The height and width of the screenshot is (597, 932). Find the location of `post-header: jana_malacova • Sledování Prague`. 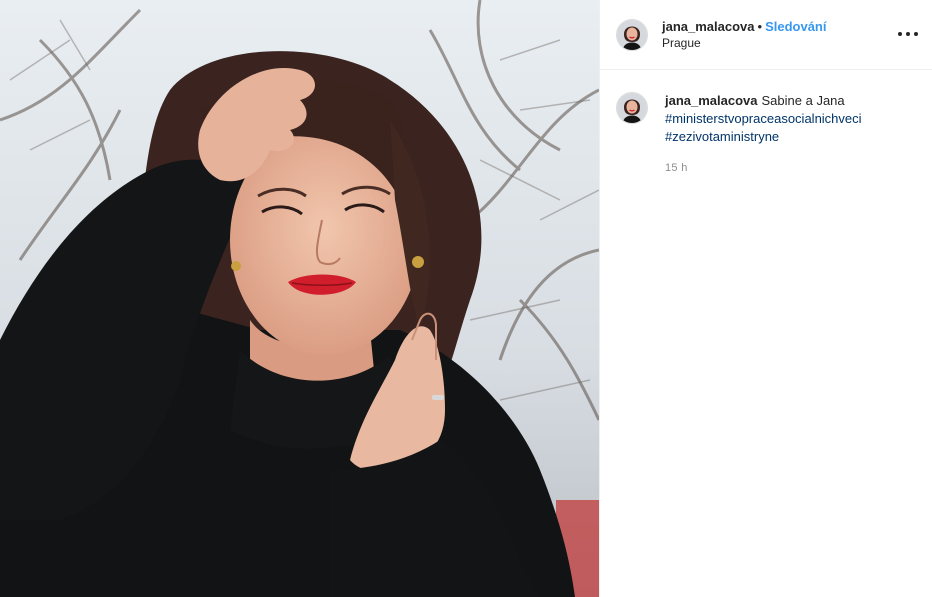

post-header: jana_malacova • Sledování Prague is located at coordinates (766, 35).